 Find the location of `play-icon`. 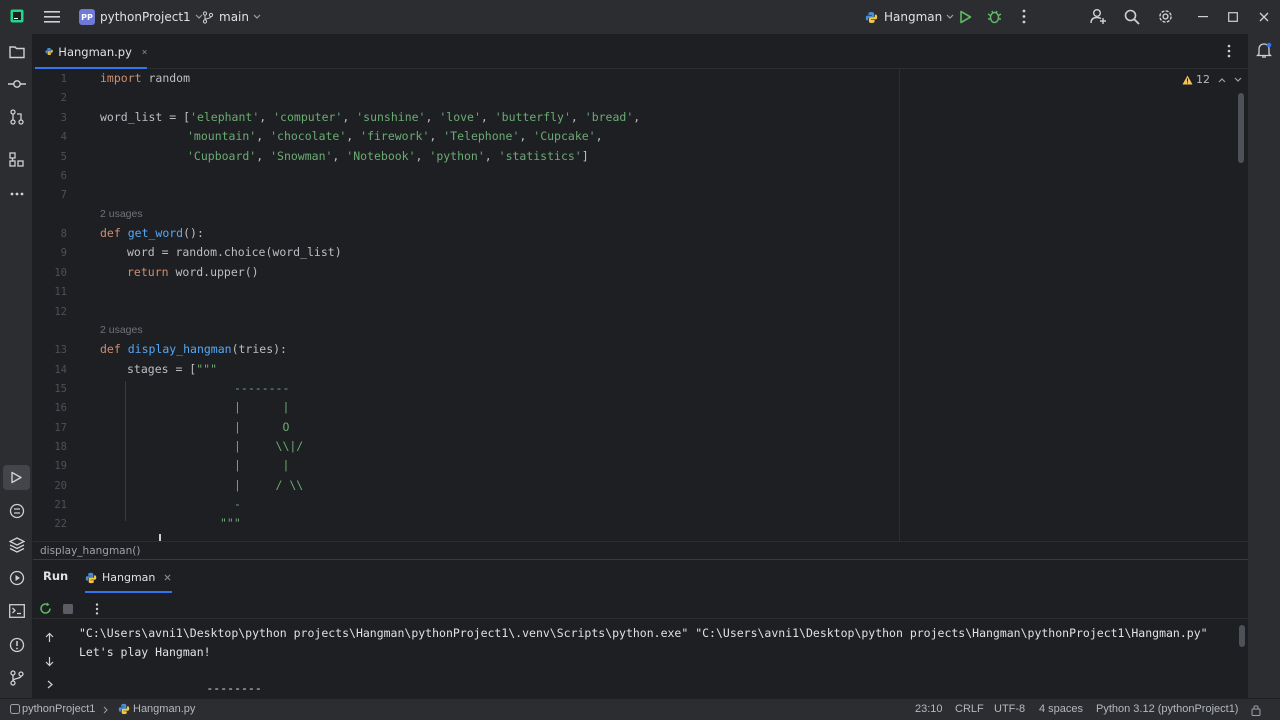

play-icon is located at coordinates (966, 17).